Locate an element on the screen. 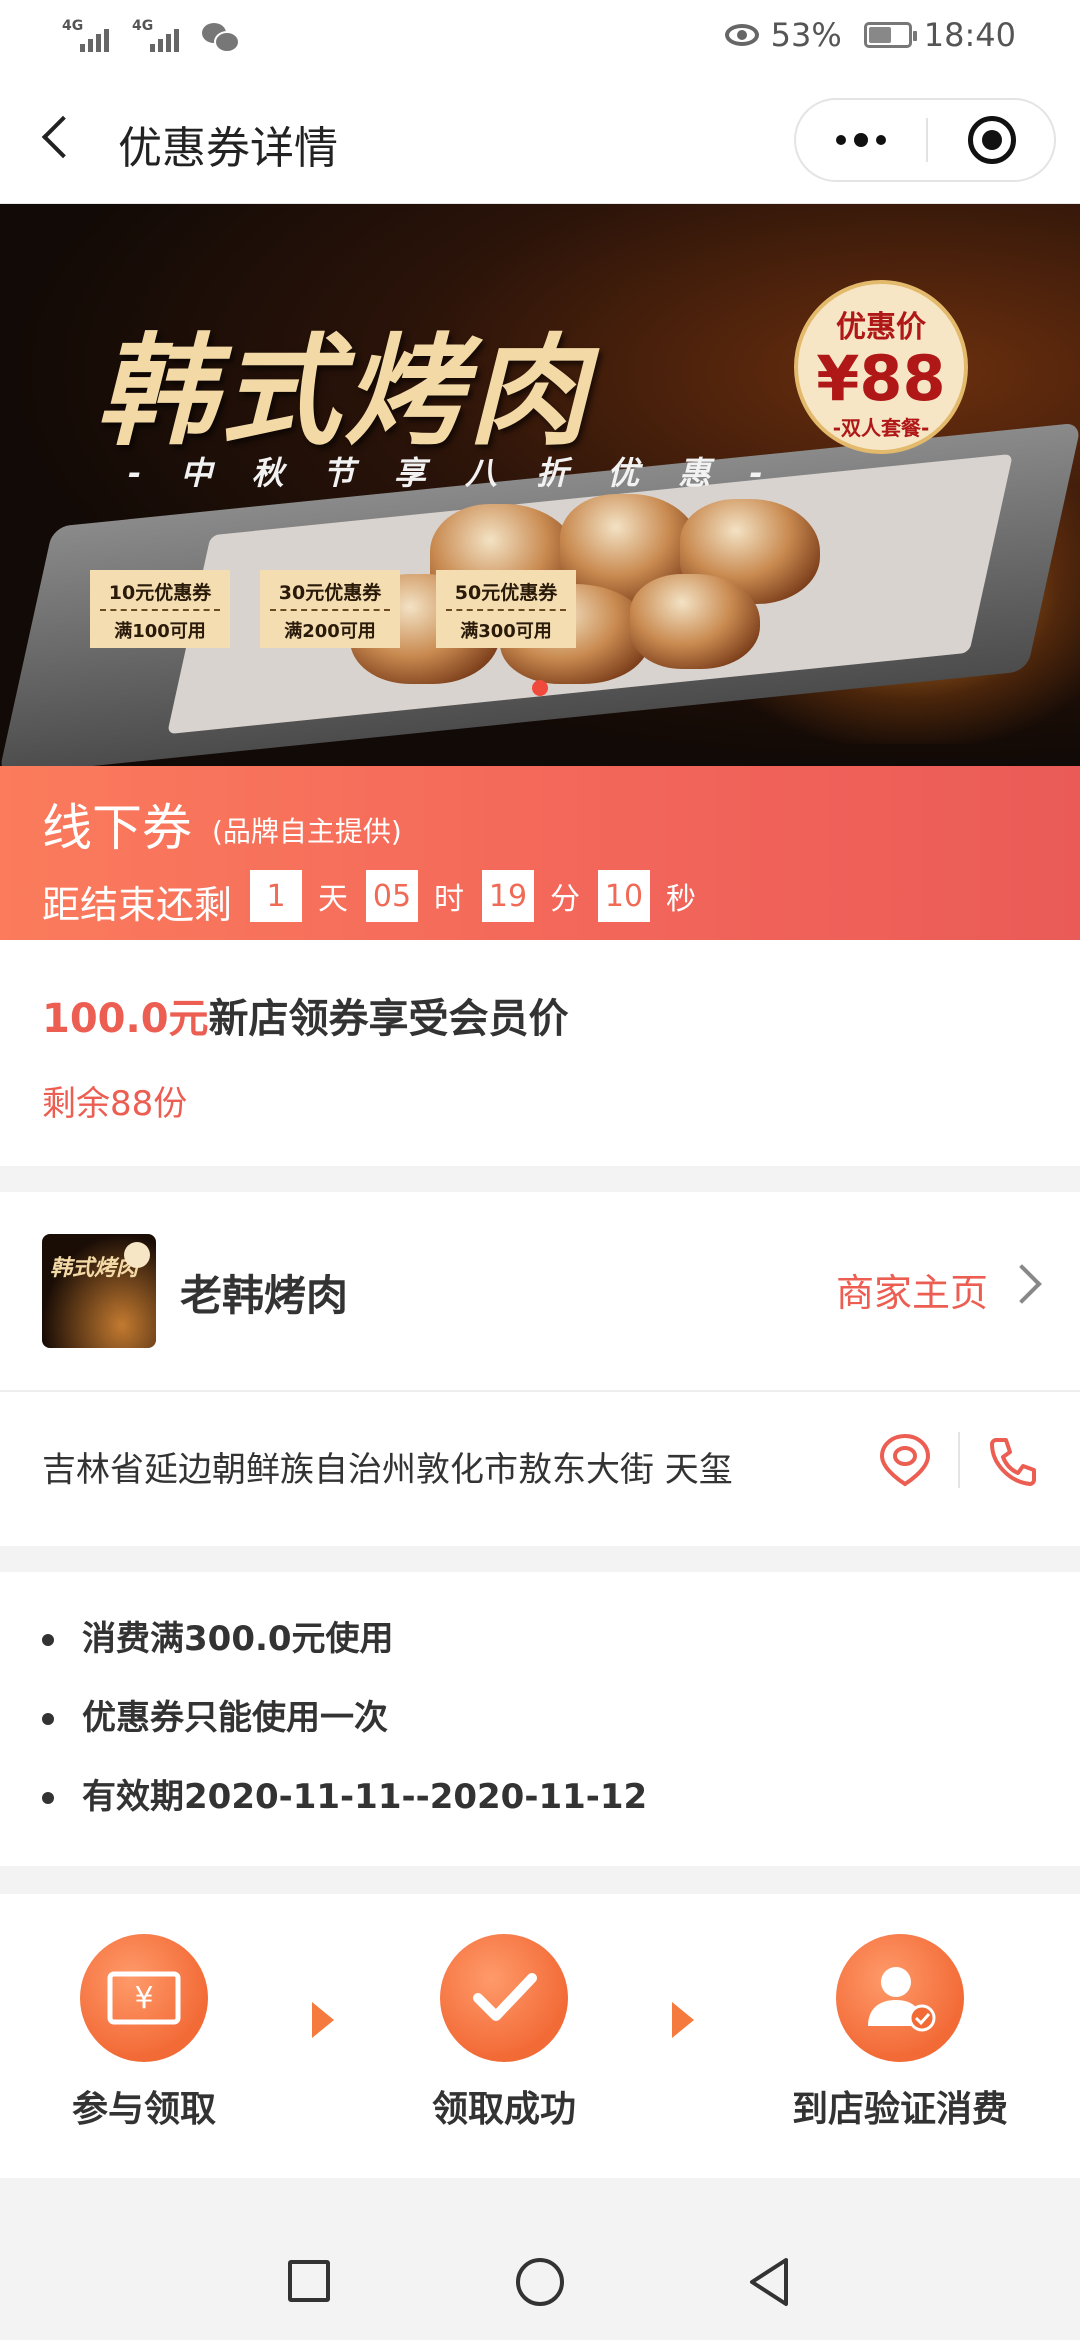 This screenshot has height=2340, width=1080. coupon-type-title: 线下券 is located at coordinates (117, 828).